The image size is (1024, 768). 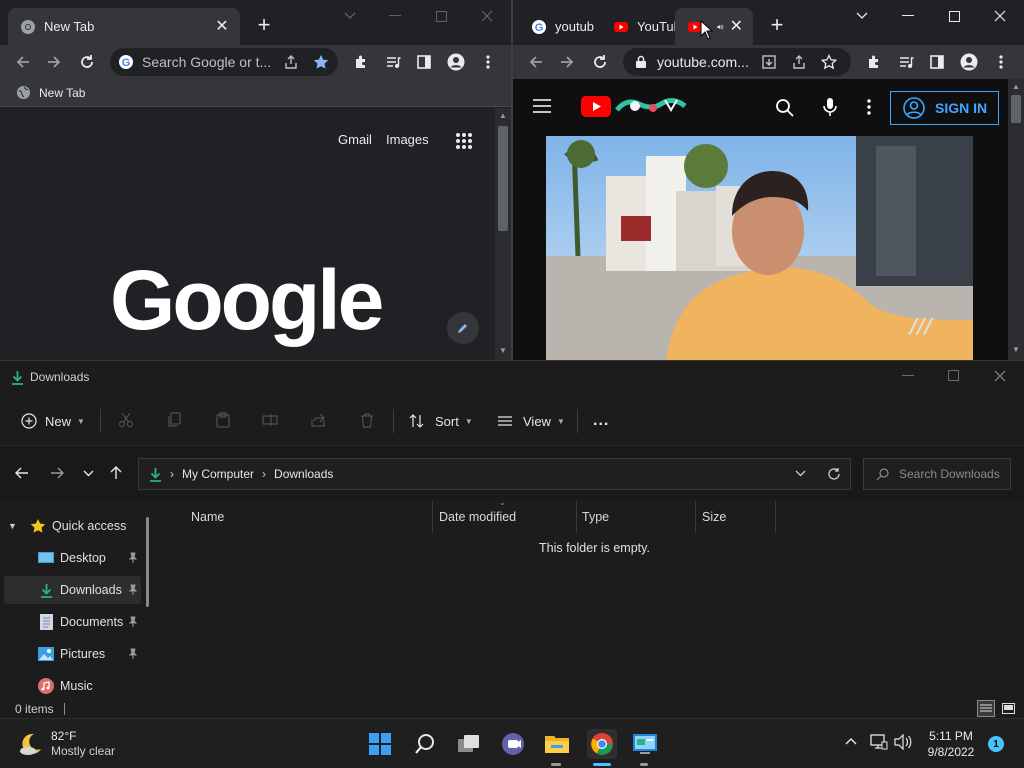 What do you see at coordinates (503, 178) in the screenshot?
I see `scroll-thumb` at bounding box center [503, 178].